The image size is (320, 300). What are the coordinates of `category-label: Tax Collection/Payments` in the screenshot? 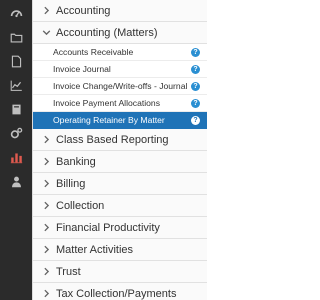 It's located at (116, 293).